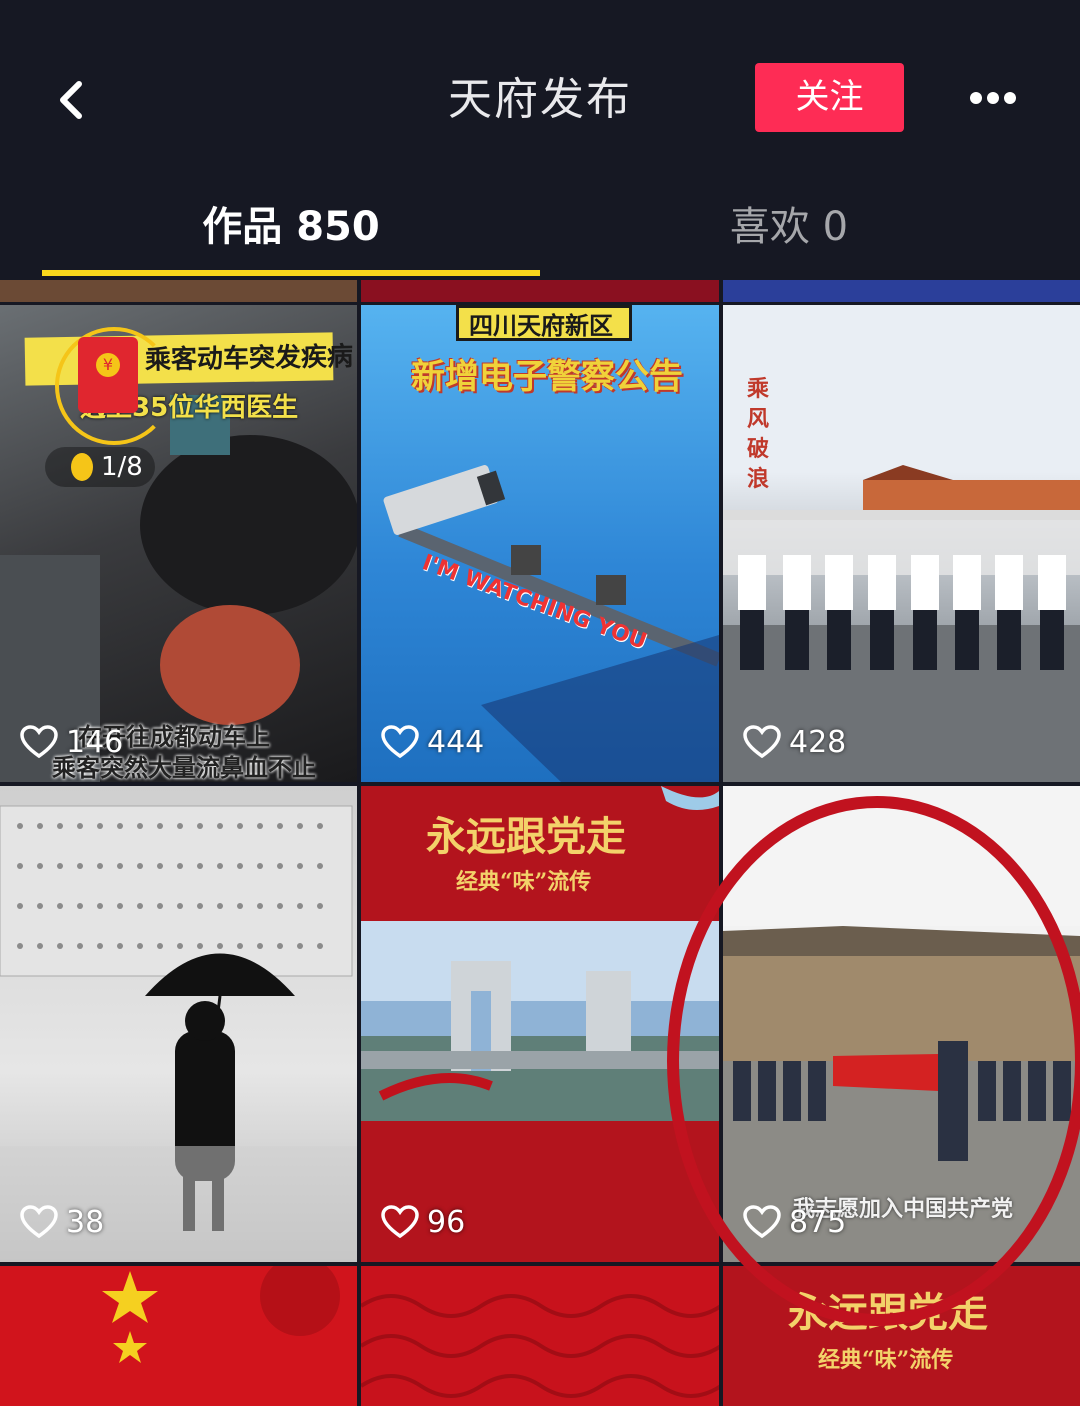 The width and height of the screenshot is (1080, 1406). I want to click on vertical-slogan: 乘风破浪, so click(758, 434).